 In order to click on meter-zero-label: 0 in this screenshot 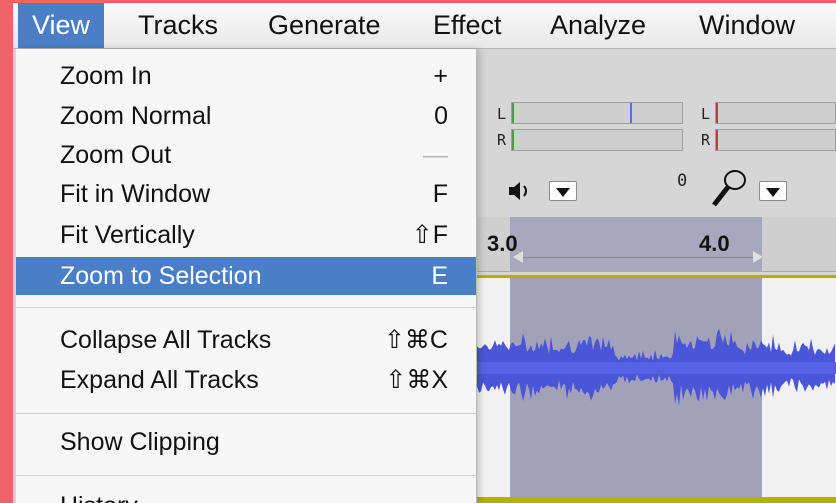, I will do `click(682, 181)`.